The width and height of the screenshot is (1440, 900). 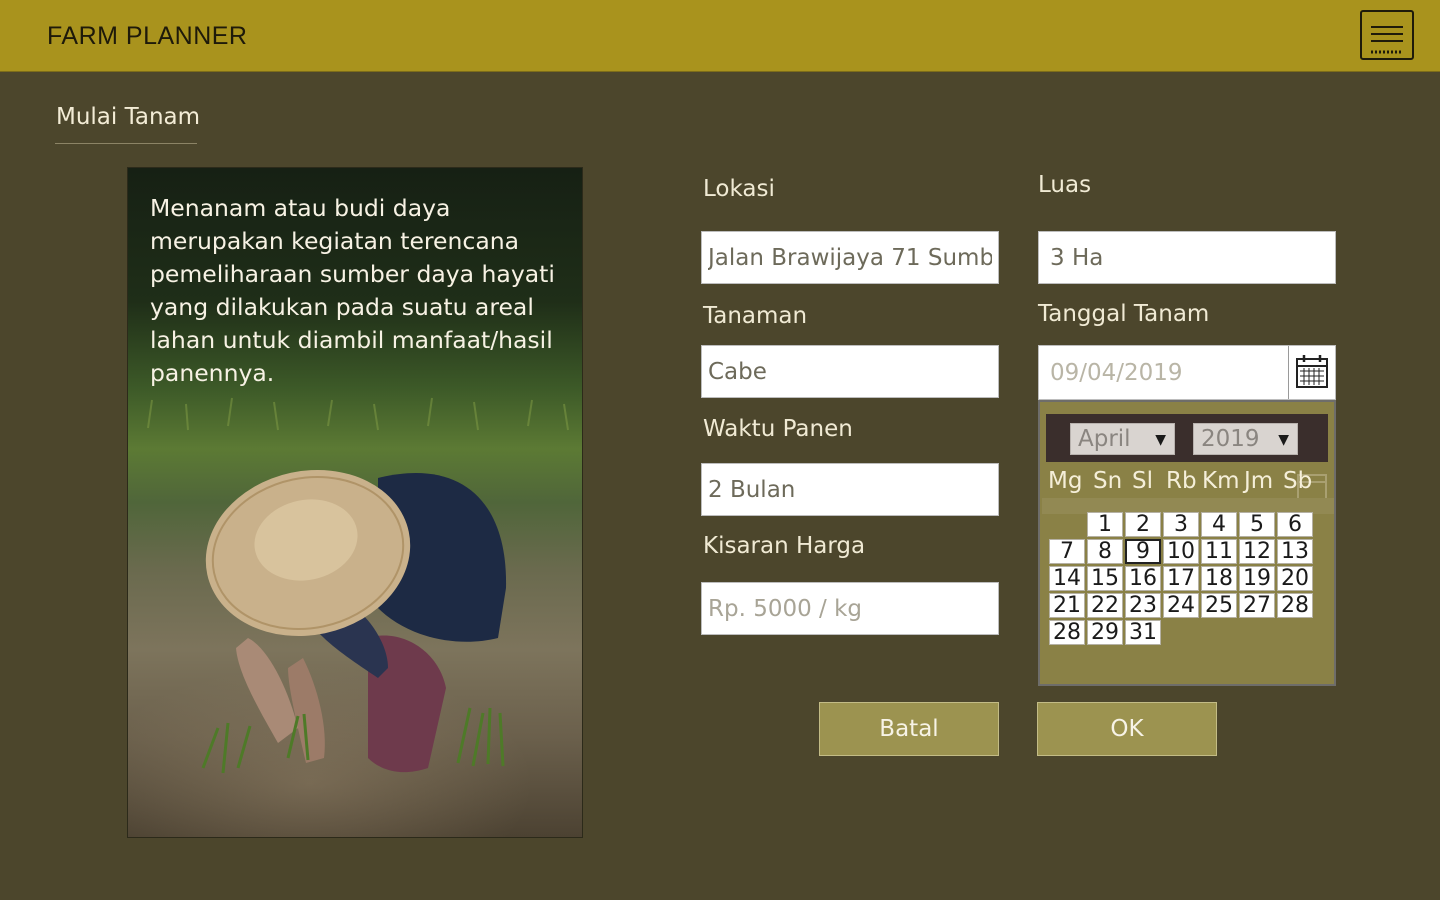 I want to click on calendar-day: 23, so click(x=1143, y=605).